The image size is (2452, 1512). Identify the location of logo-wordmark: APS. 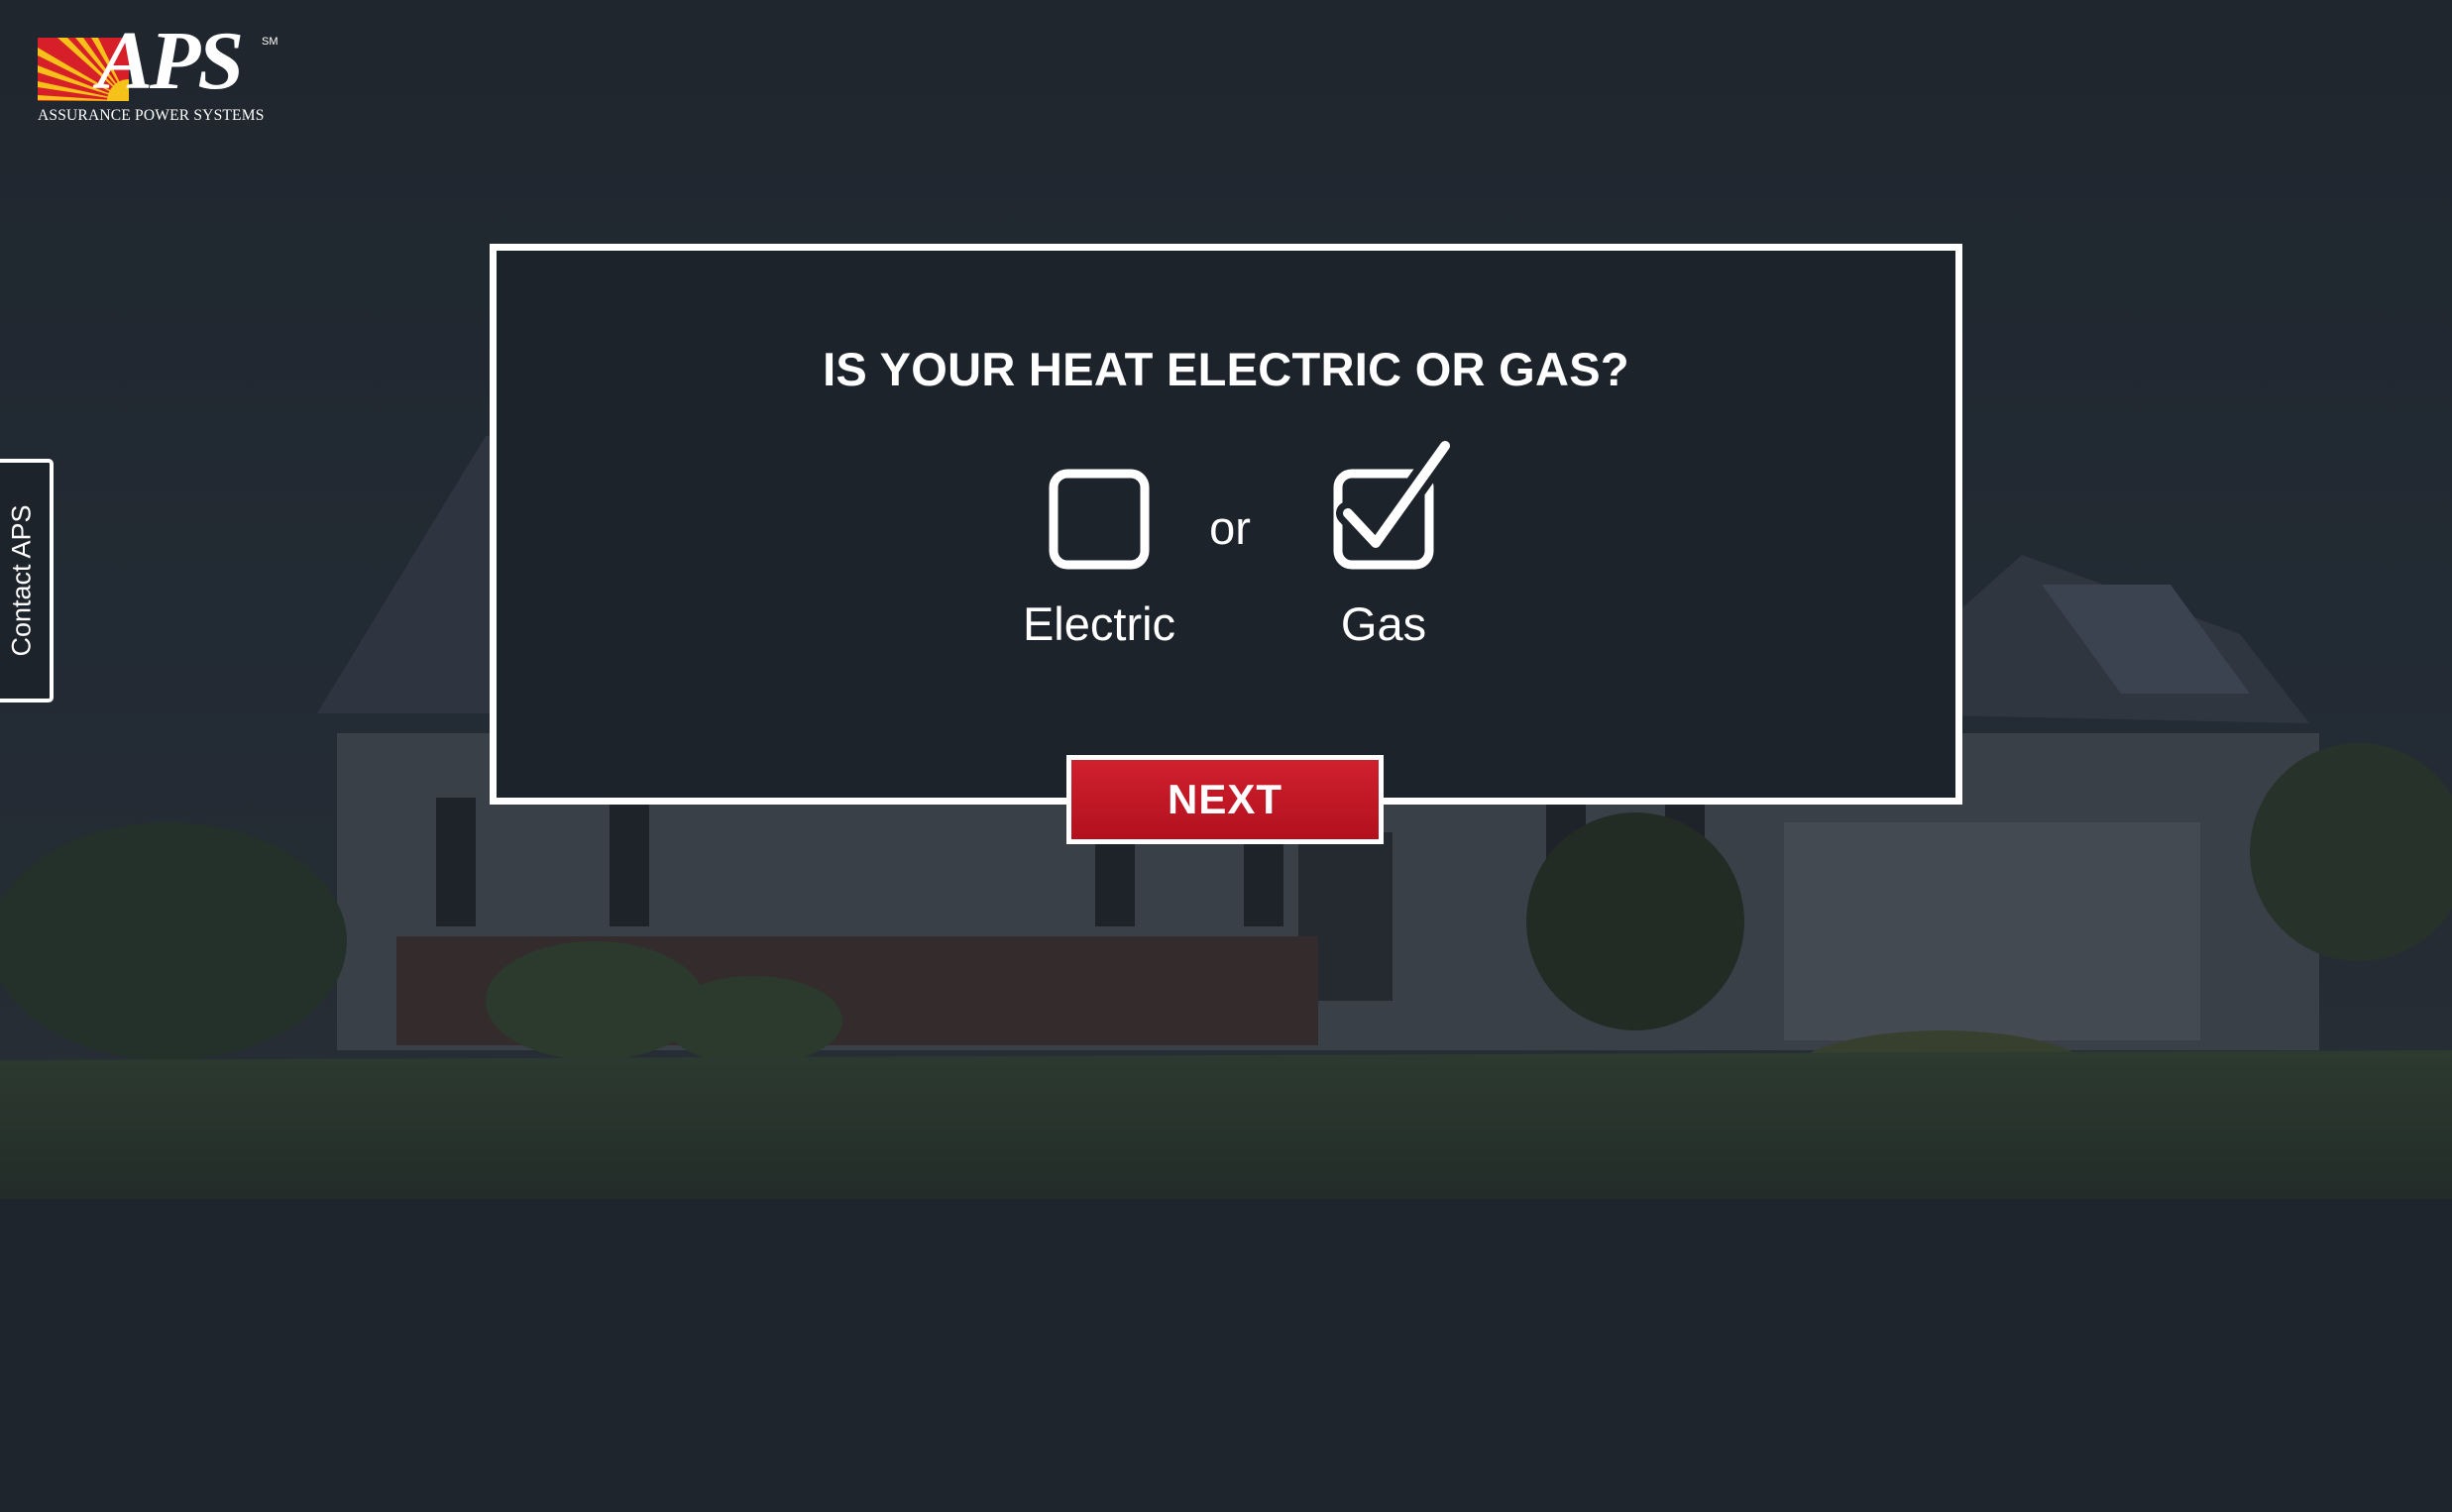
(170, 61).